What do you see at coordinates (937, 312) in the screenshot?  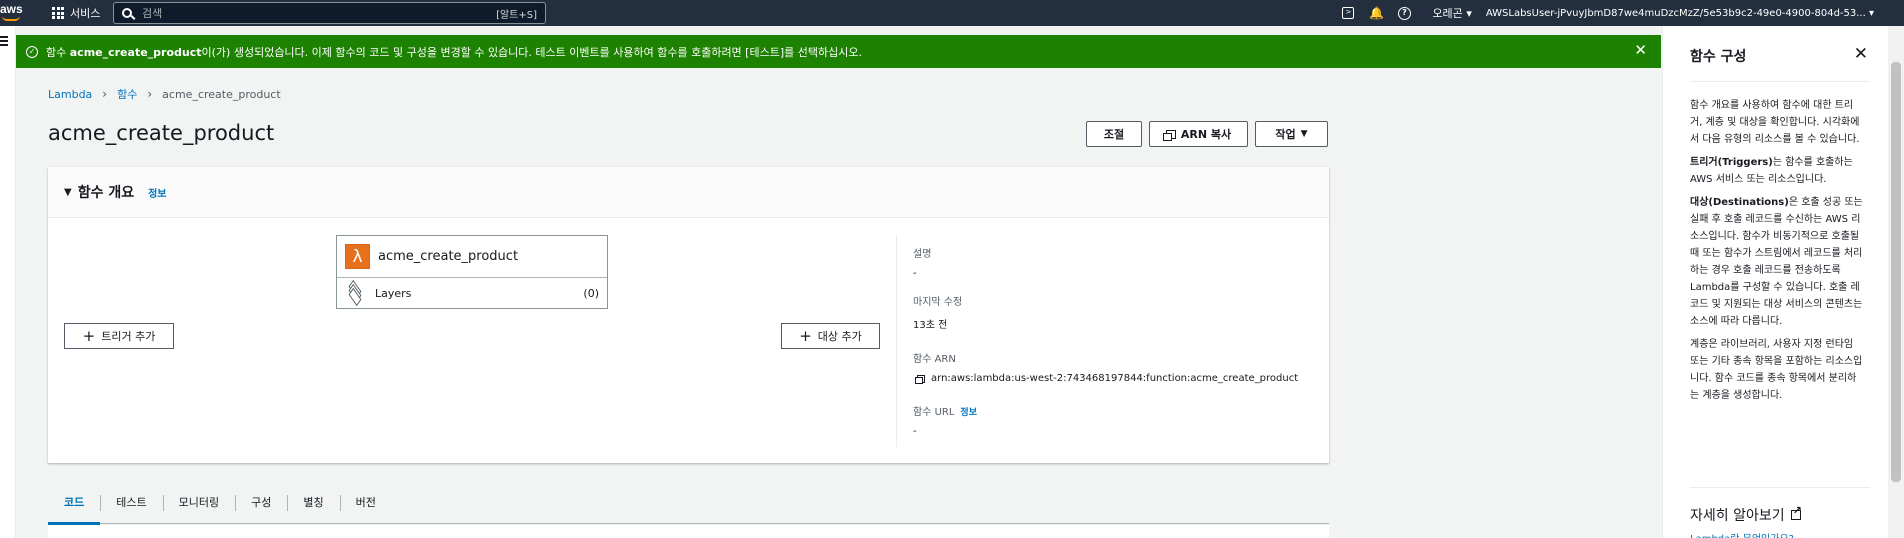 I see `last-modified-field: 마지막 수정 13초 전` at bounding box center [937, 312].